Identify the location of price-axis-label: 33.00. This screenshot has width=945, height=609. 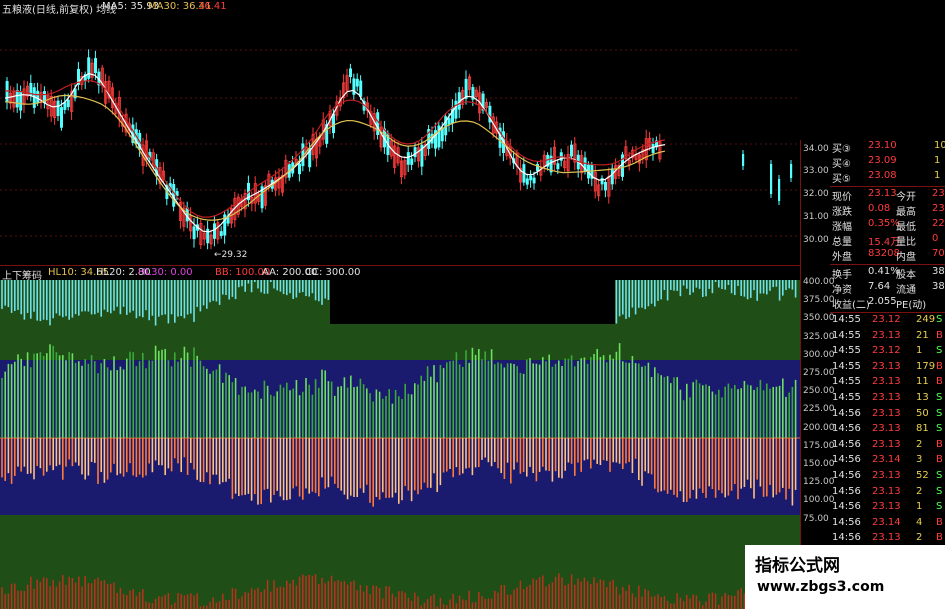
(816, 171).